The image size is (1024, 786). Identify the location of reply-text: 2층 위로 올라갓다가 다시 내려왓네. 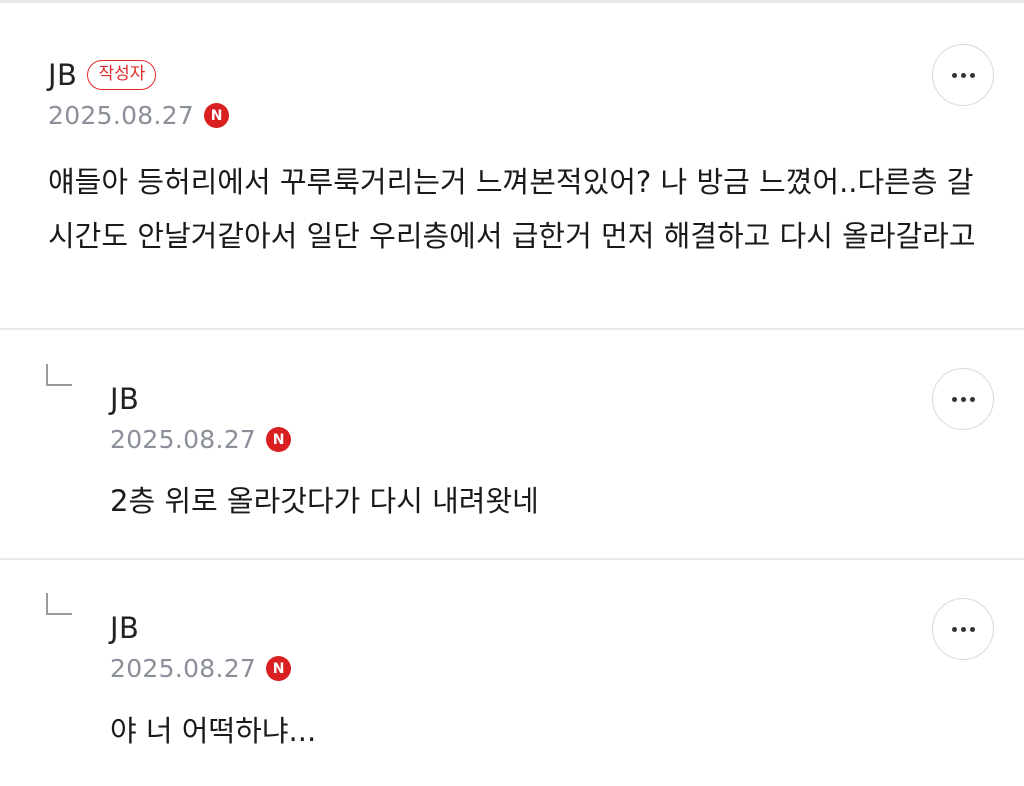
(324, 501).